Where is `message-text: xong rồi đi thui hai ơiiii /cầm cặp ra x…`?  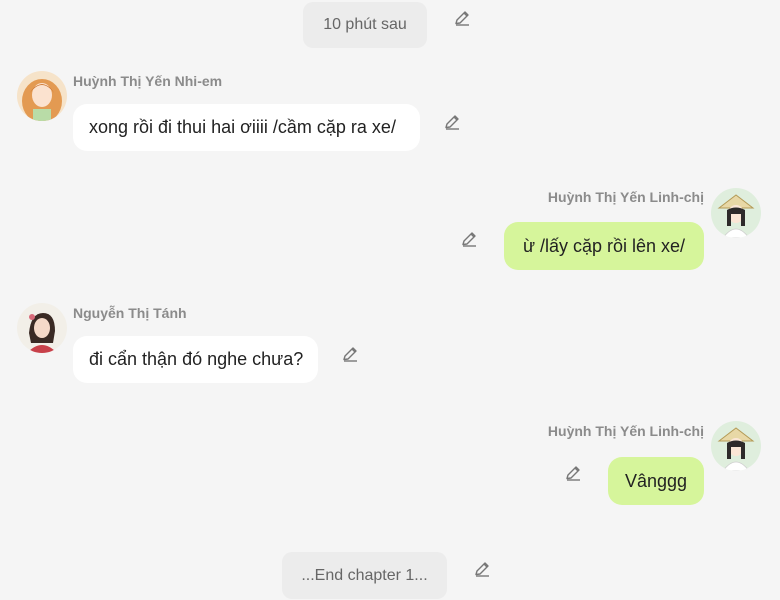
message-text: xong rồi đi thui hai ơiiii /cầm cặp ra x… is located at coordinates (242, 127).